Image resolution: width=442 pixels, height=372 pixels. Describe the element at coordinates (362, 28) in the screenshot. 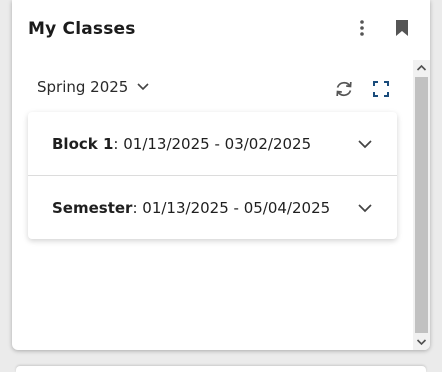

I see `more-vertical-icon` at that location.